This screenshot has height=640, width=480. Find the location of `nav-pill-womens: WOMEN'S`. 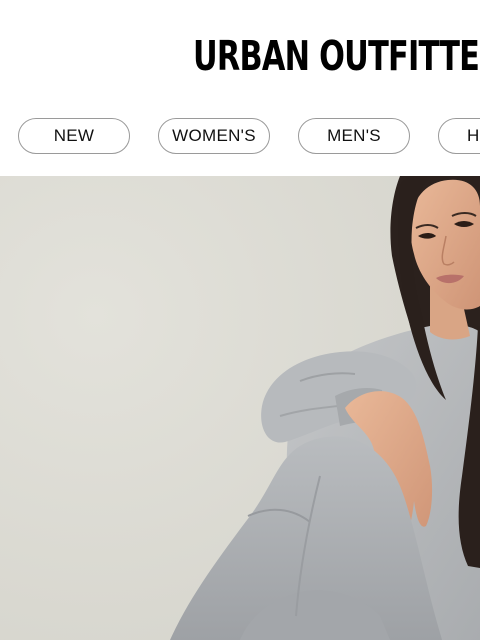

nav-pill-womens: WOMEN'S is located at coordinates (214, 136).